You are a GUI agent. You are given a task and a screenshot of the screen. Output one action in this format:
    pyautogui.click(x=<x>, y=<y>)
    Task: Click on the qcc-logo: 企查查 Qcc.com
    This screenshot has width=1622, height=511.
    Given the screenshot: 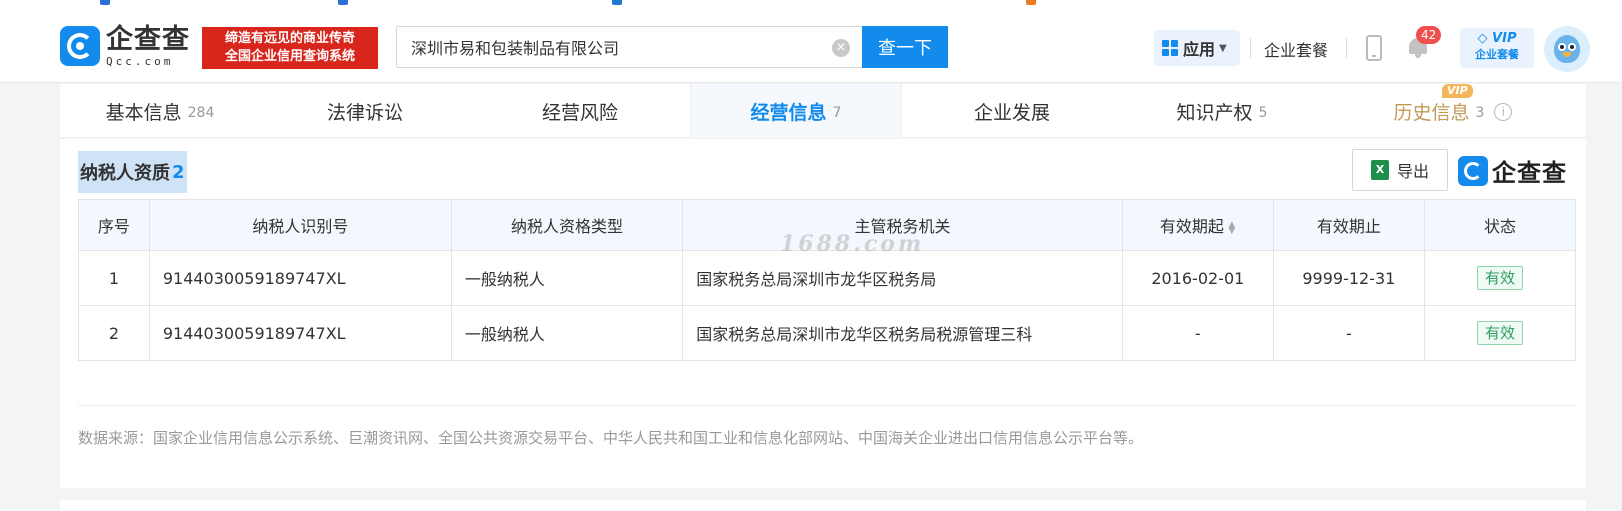 What is the action you would take?
    pyautogui.click(x=125, y=46)
    